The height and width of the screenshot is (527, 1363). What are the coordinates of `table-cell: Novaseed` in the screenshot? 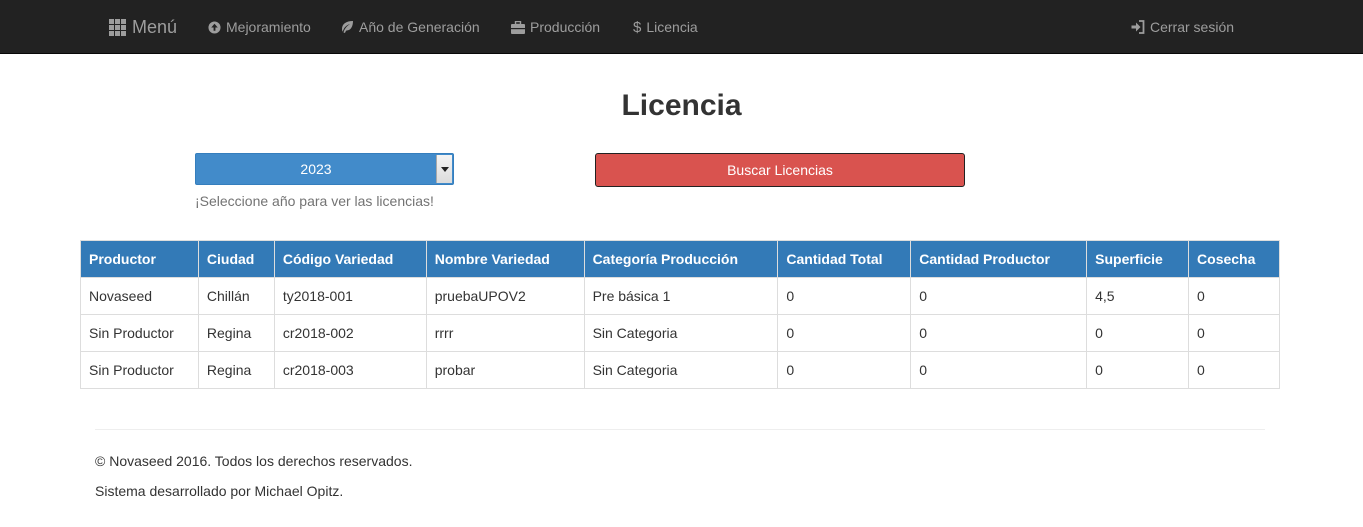 It's located at (139, 296).